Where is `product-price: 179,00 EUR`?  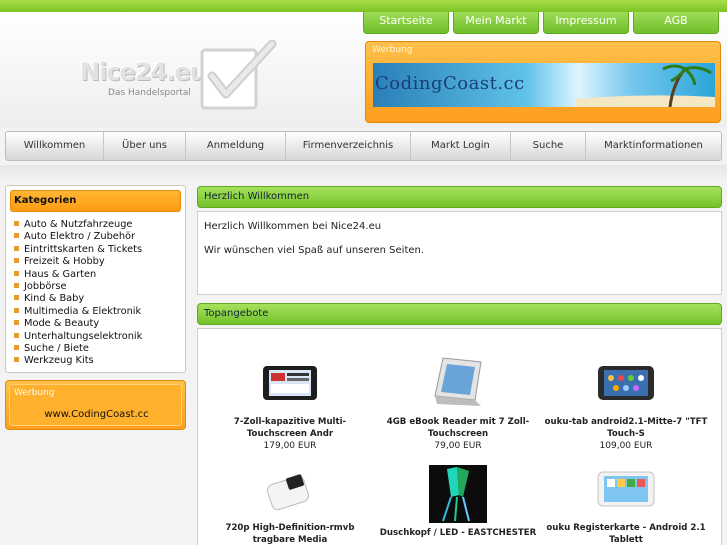 product-price: 179,00 EUR is located at coordinates (290, 446).